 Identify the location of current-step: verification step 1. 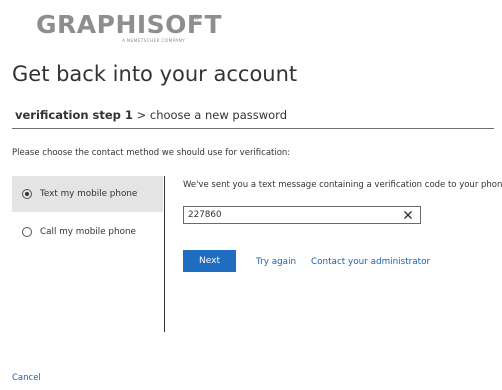
(74, 115).